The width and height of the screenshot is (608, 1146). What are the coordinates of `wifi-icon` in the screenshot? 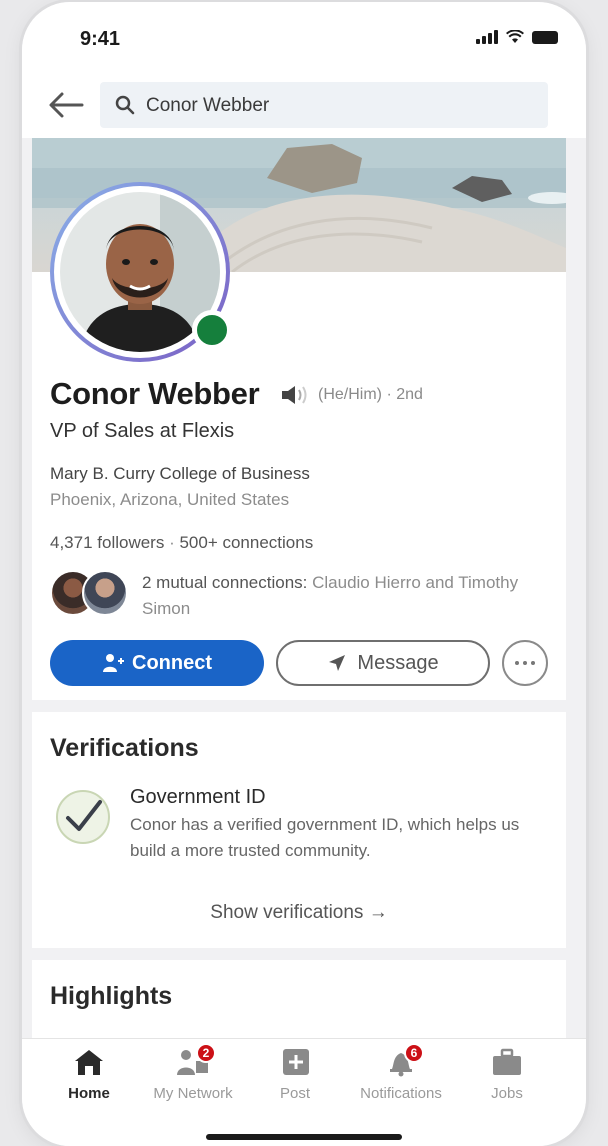 It's located at (515, 36).